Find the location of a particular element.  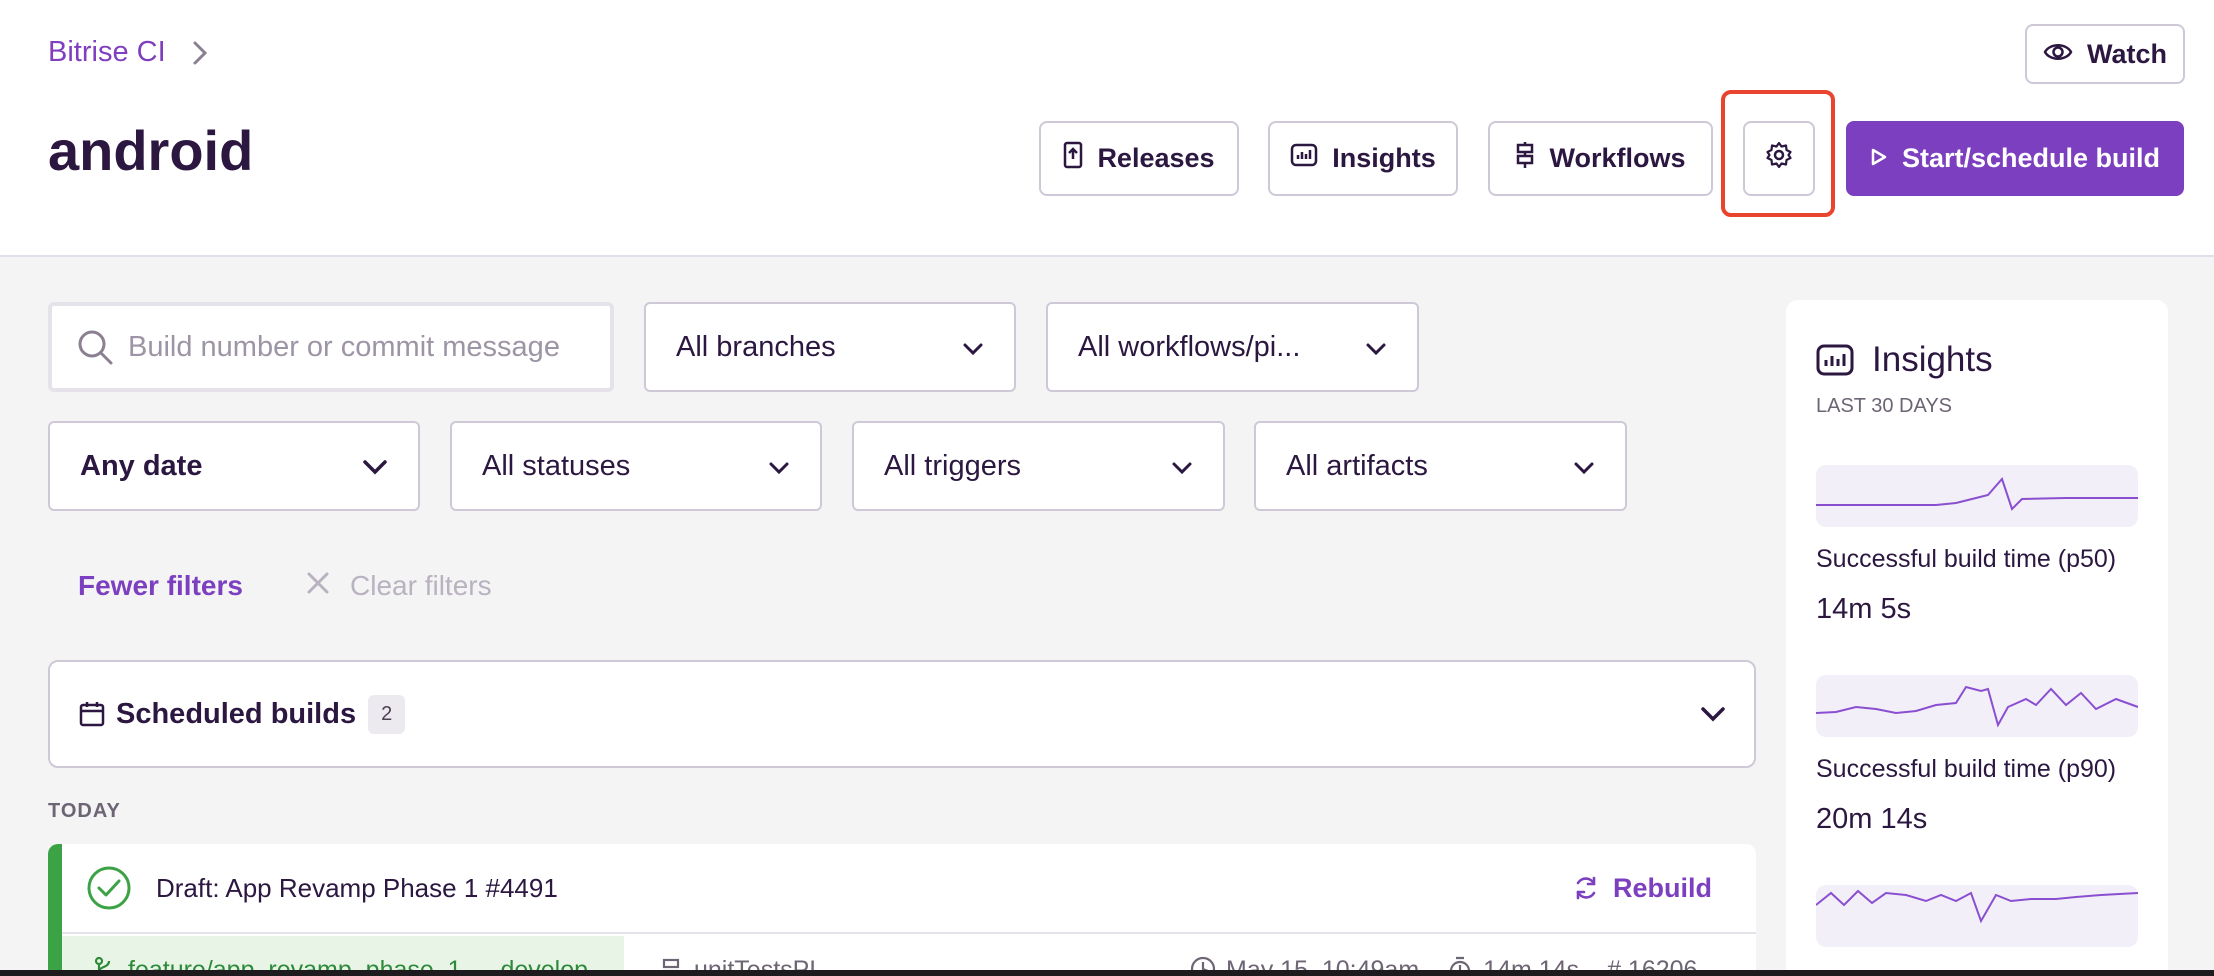

calendar-icon is located at coordinates (92, 714).